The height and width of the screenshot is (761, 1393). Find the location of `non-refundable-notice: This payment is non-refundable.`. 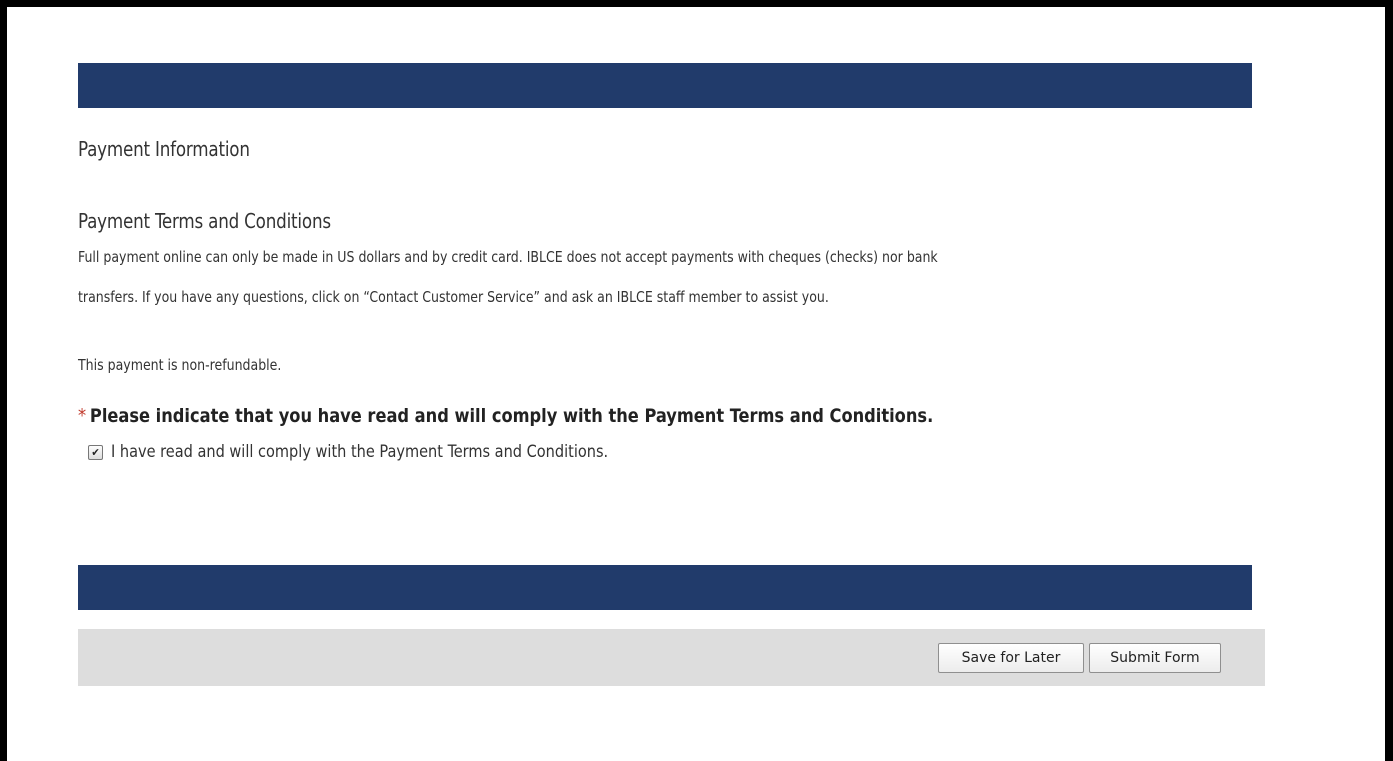

non-refundable-notice: This payment is non-refundable. is located at coordinates (180, 365).